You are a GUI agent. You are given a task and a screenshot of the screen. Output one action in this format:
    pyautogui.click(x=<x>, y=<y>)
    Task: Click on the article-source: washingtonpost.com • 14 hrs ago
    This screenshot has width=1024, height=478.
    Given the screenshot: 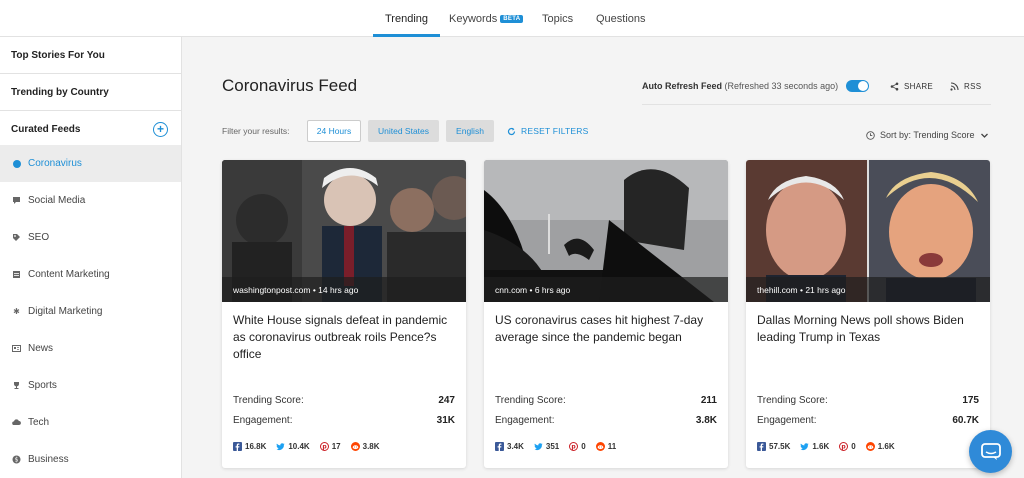 What is the action you would take?
    pyautogui.click(x=344, y=289)
    